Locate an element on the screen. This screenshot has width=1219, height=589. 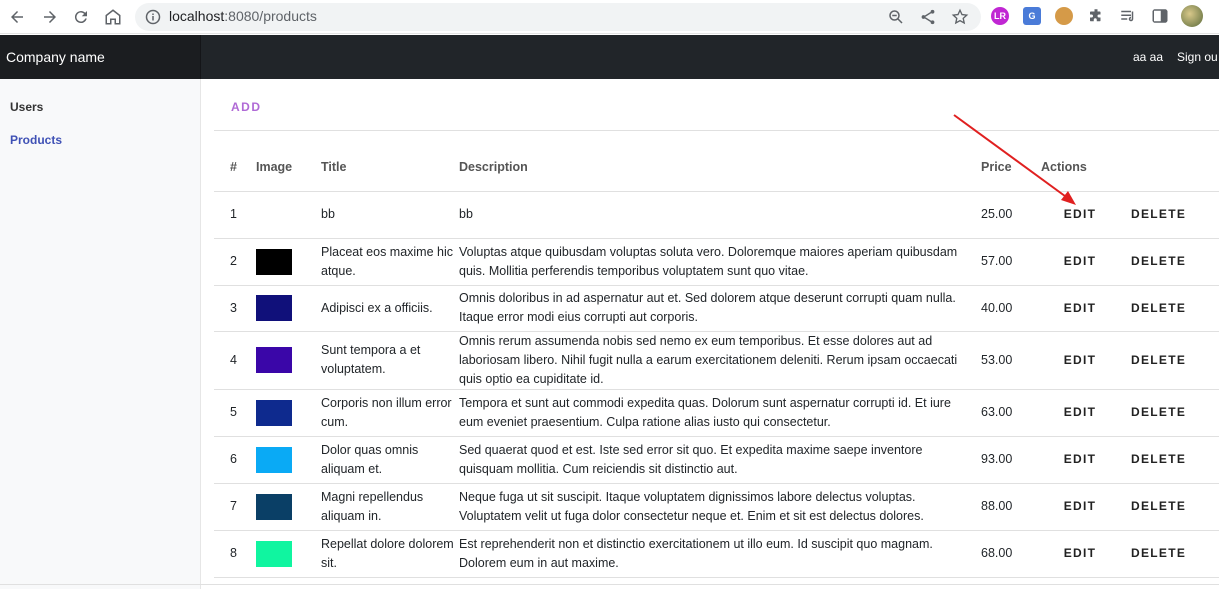
app-navbar: Company name aa aa Sign ou is located at coordinates (609, 57).